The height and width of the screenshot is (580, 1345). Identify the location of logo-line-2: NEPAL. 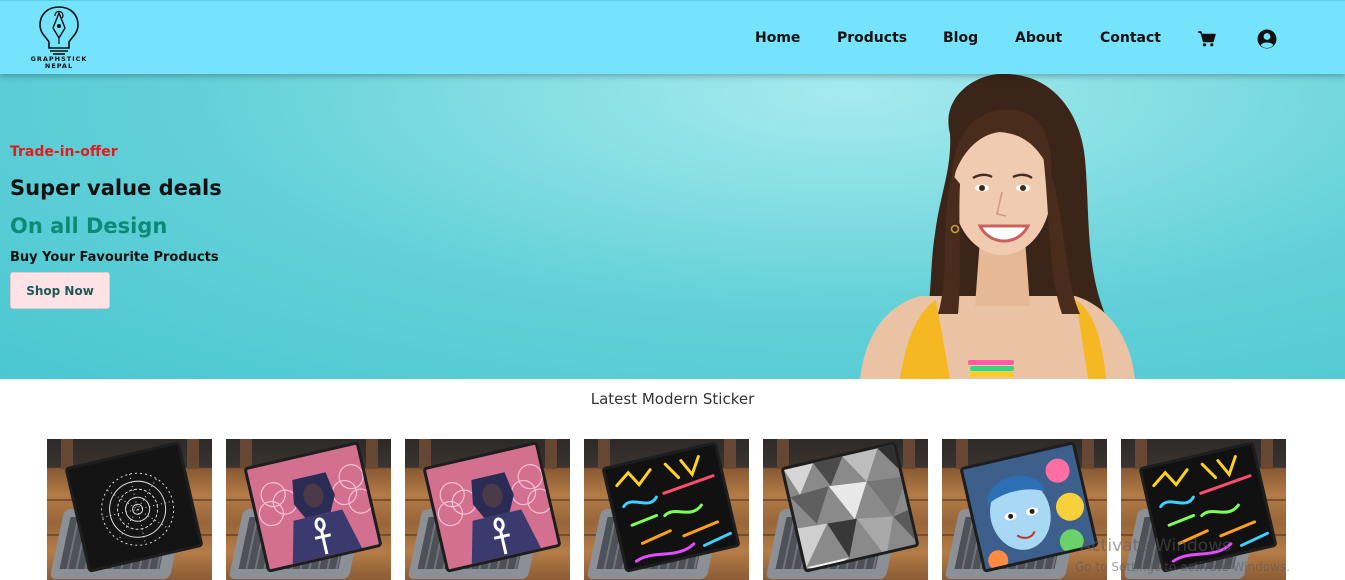
(59, 66).